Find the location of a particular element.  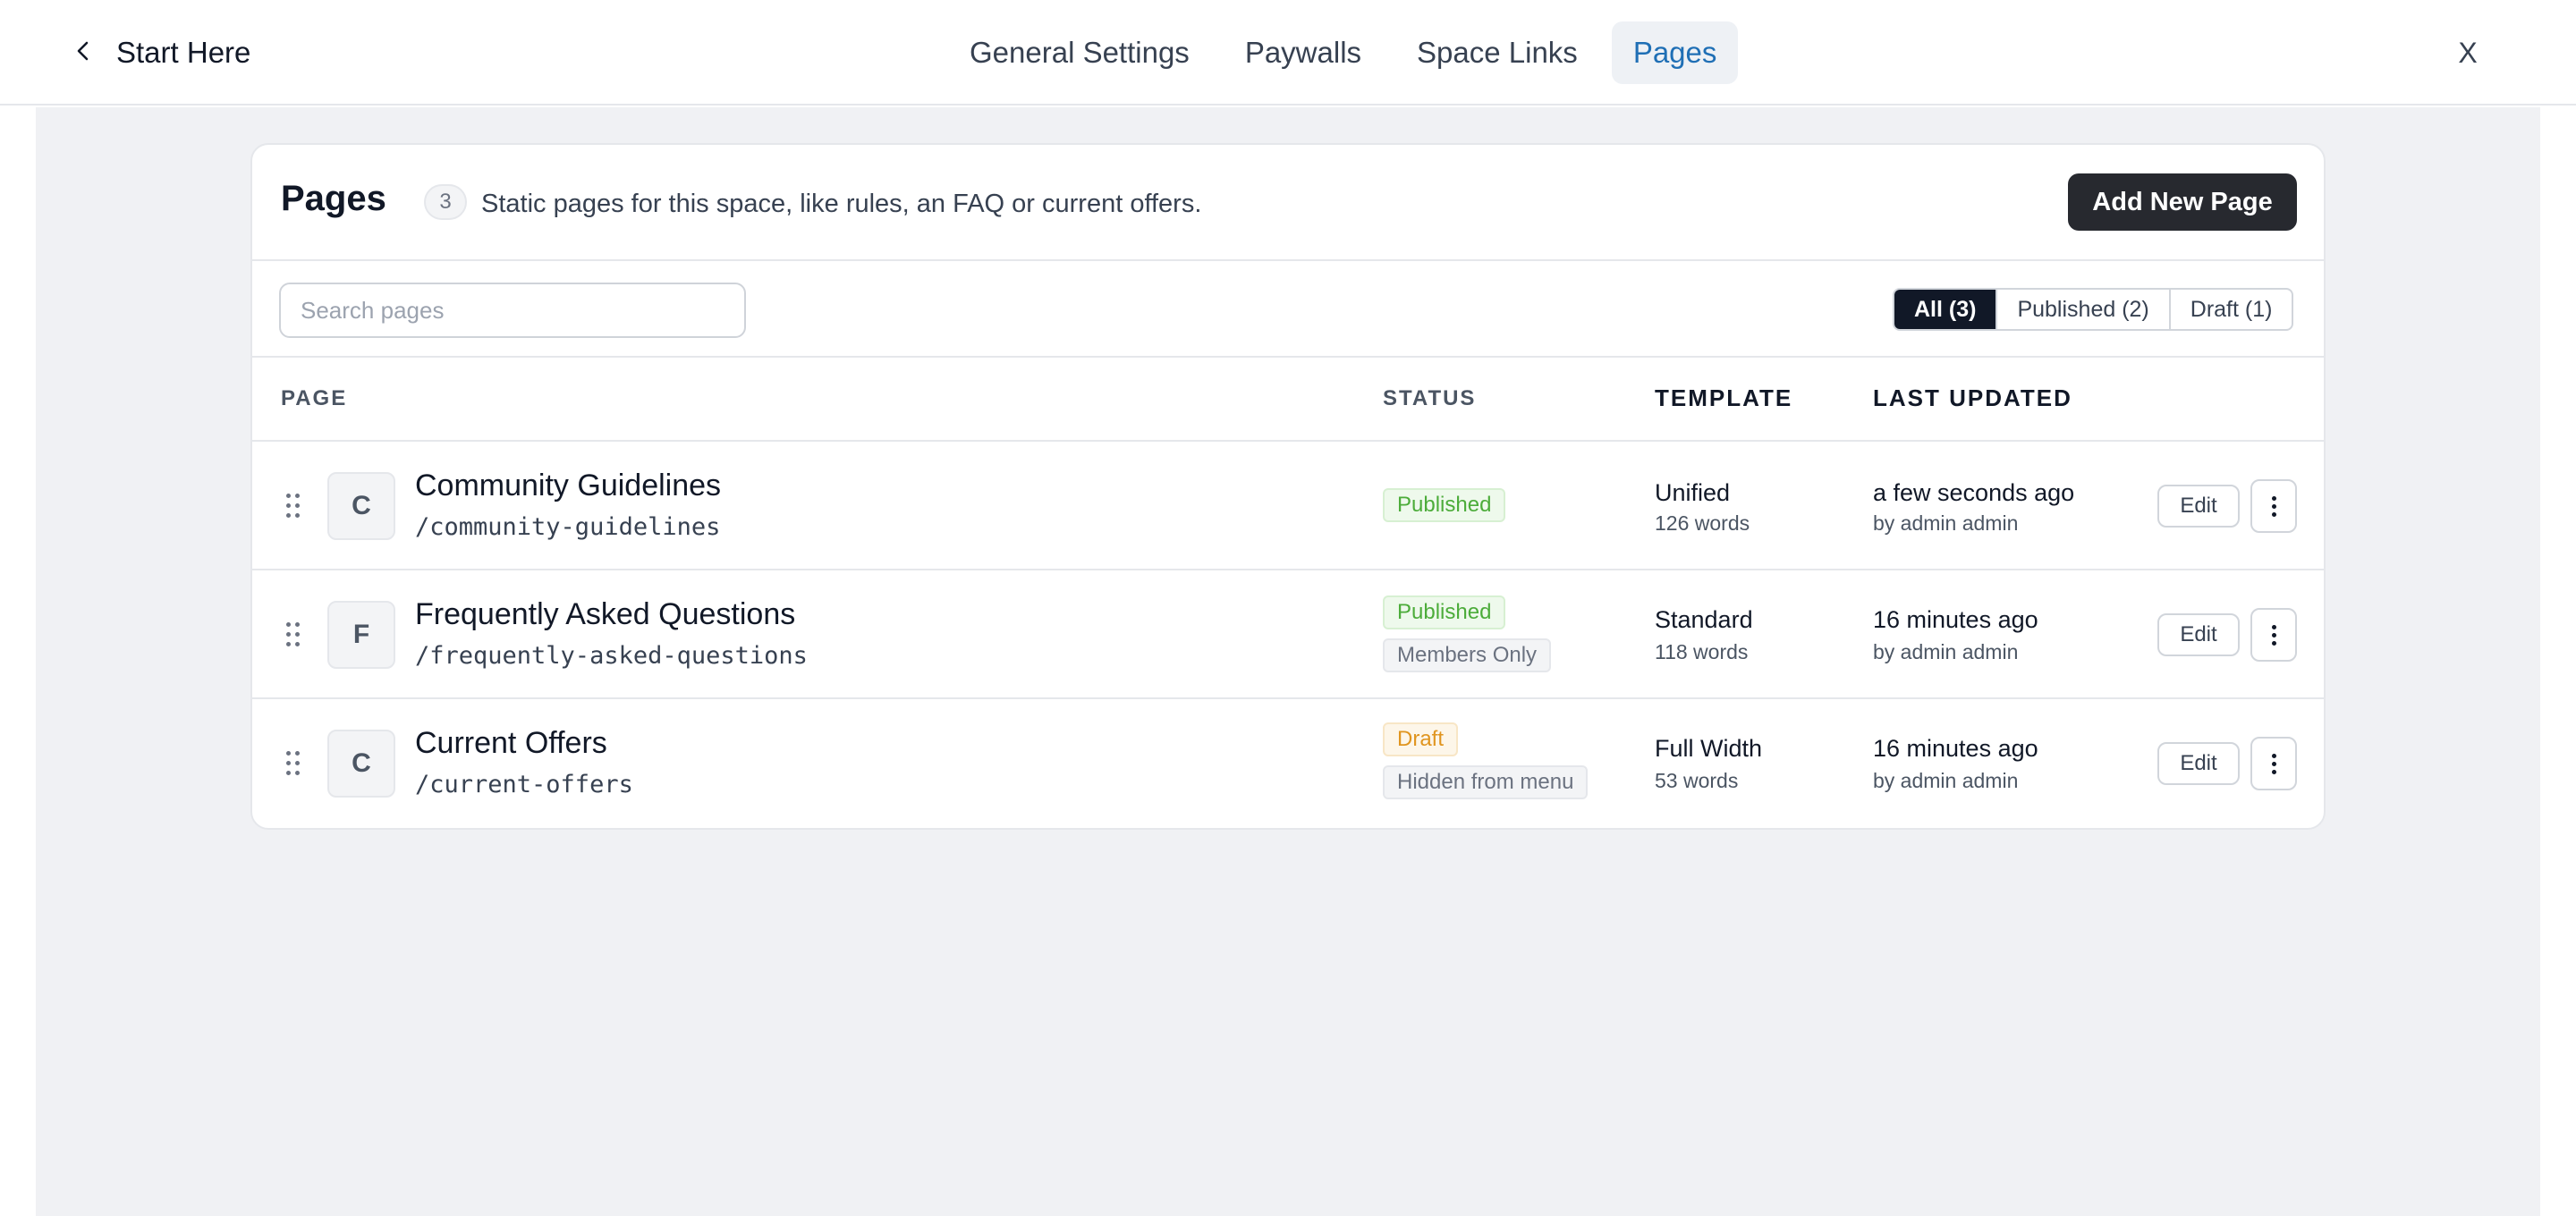

close-button: X is located at coordinates (2467, 53).